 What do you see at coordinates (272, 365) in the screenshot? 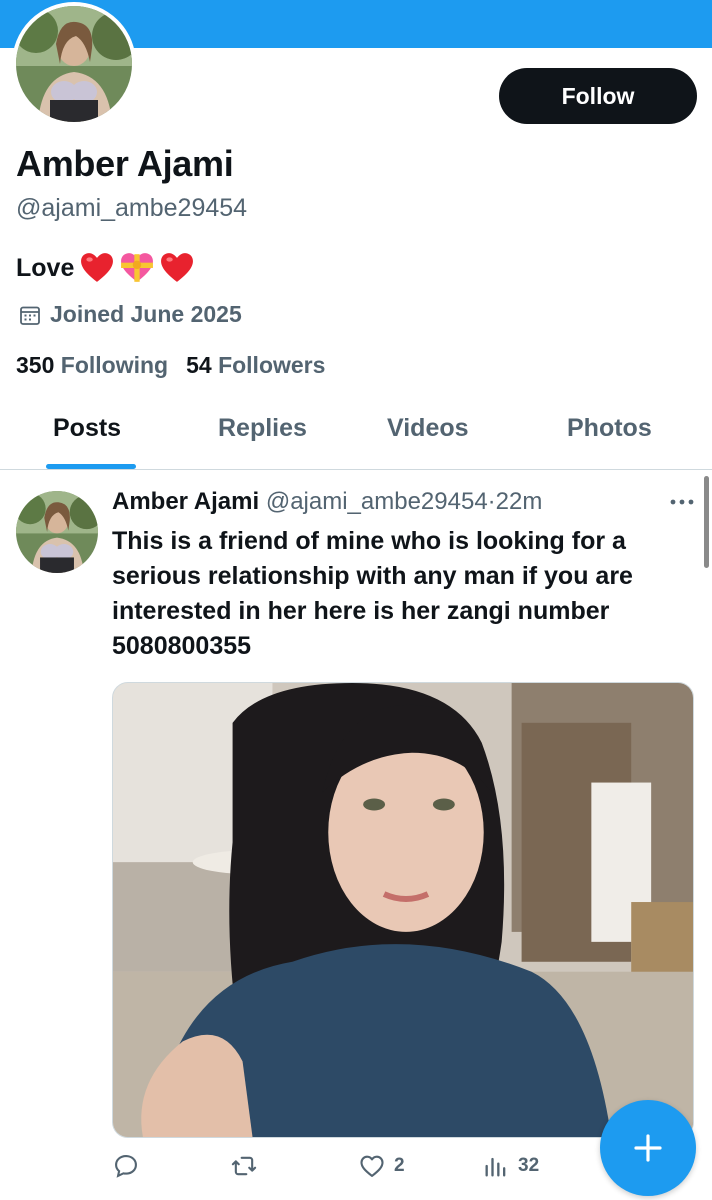
I see `followers-label: Followers` at bounding box center [272, 365].